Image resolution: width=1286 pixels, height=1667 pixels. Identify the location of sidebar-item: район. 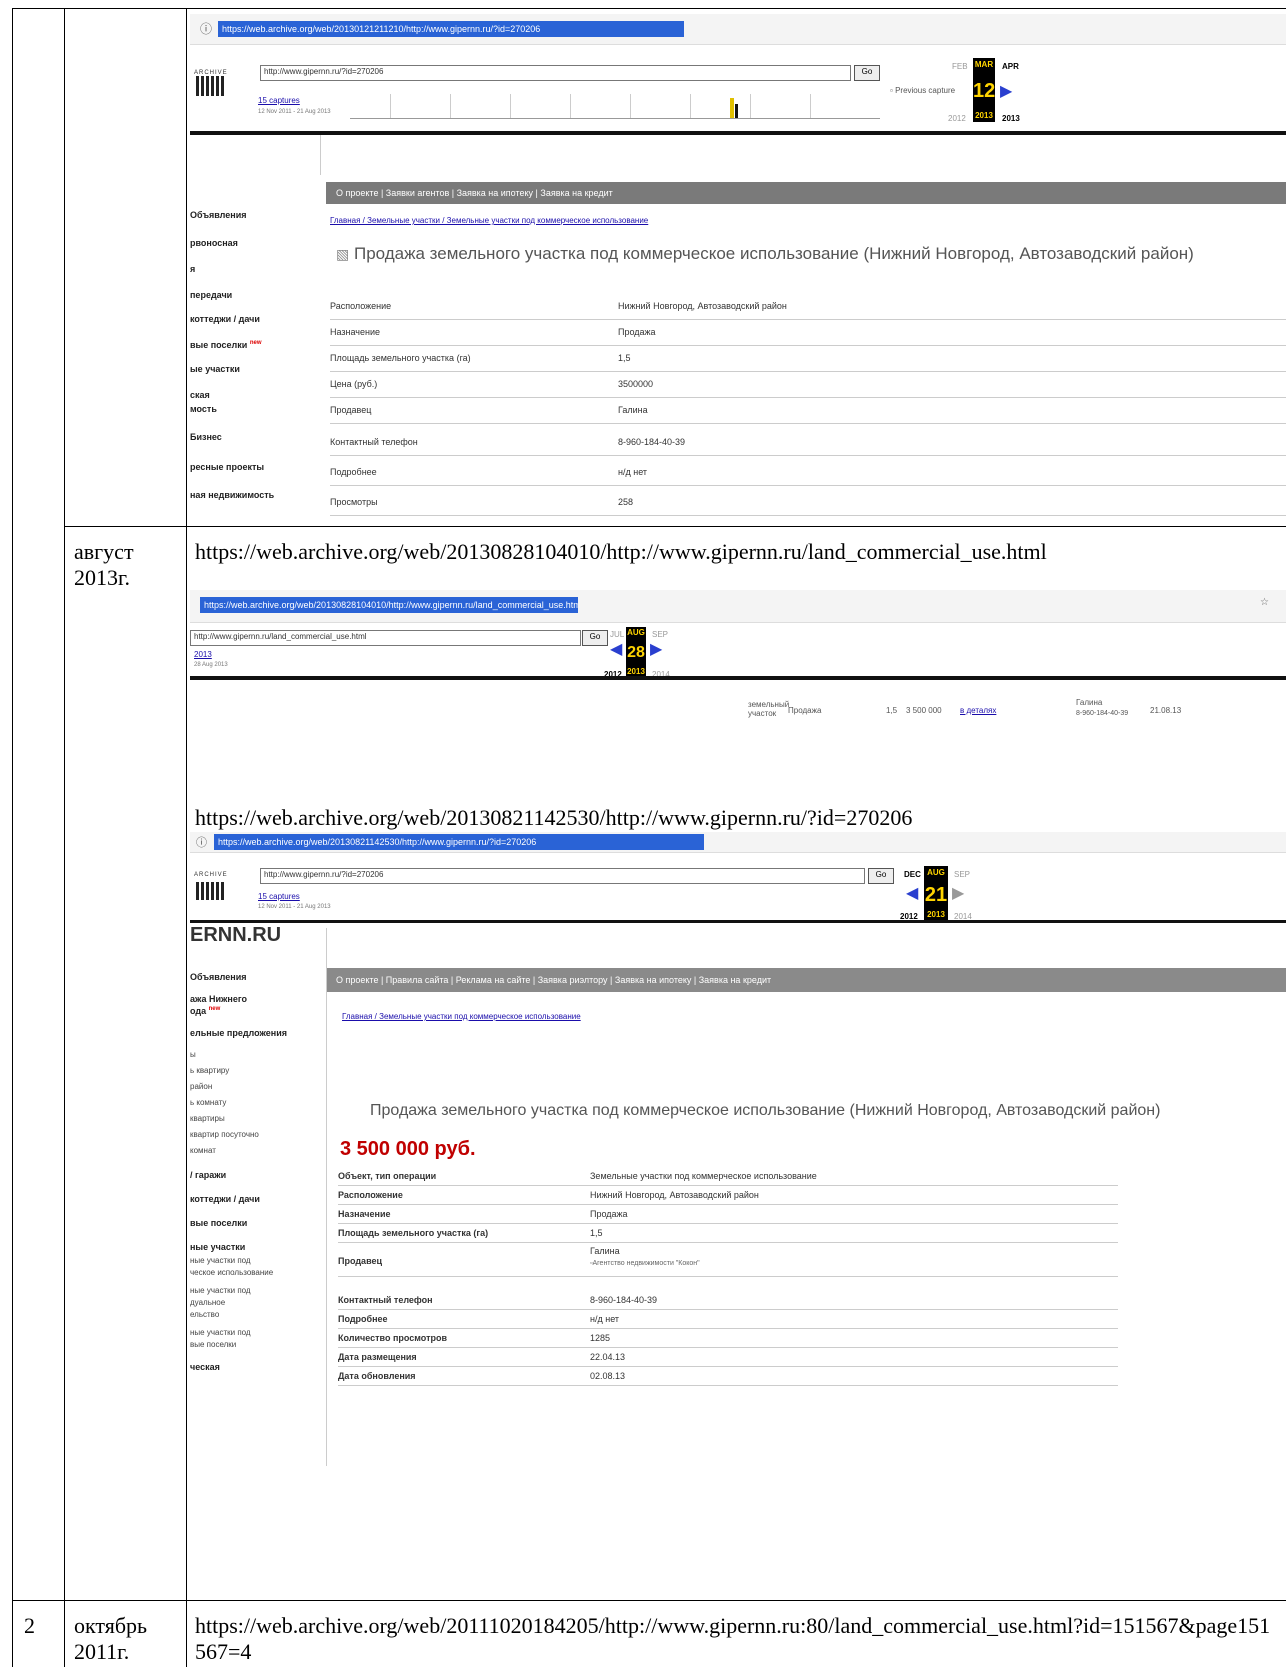
(201, 1086).